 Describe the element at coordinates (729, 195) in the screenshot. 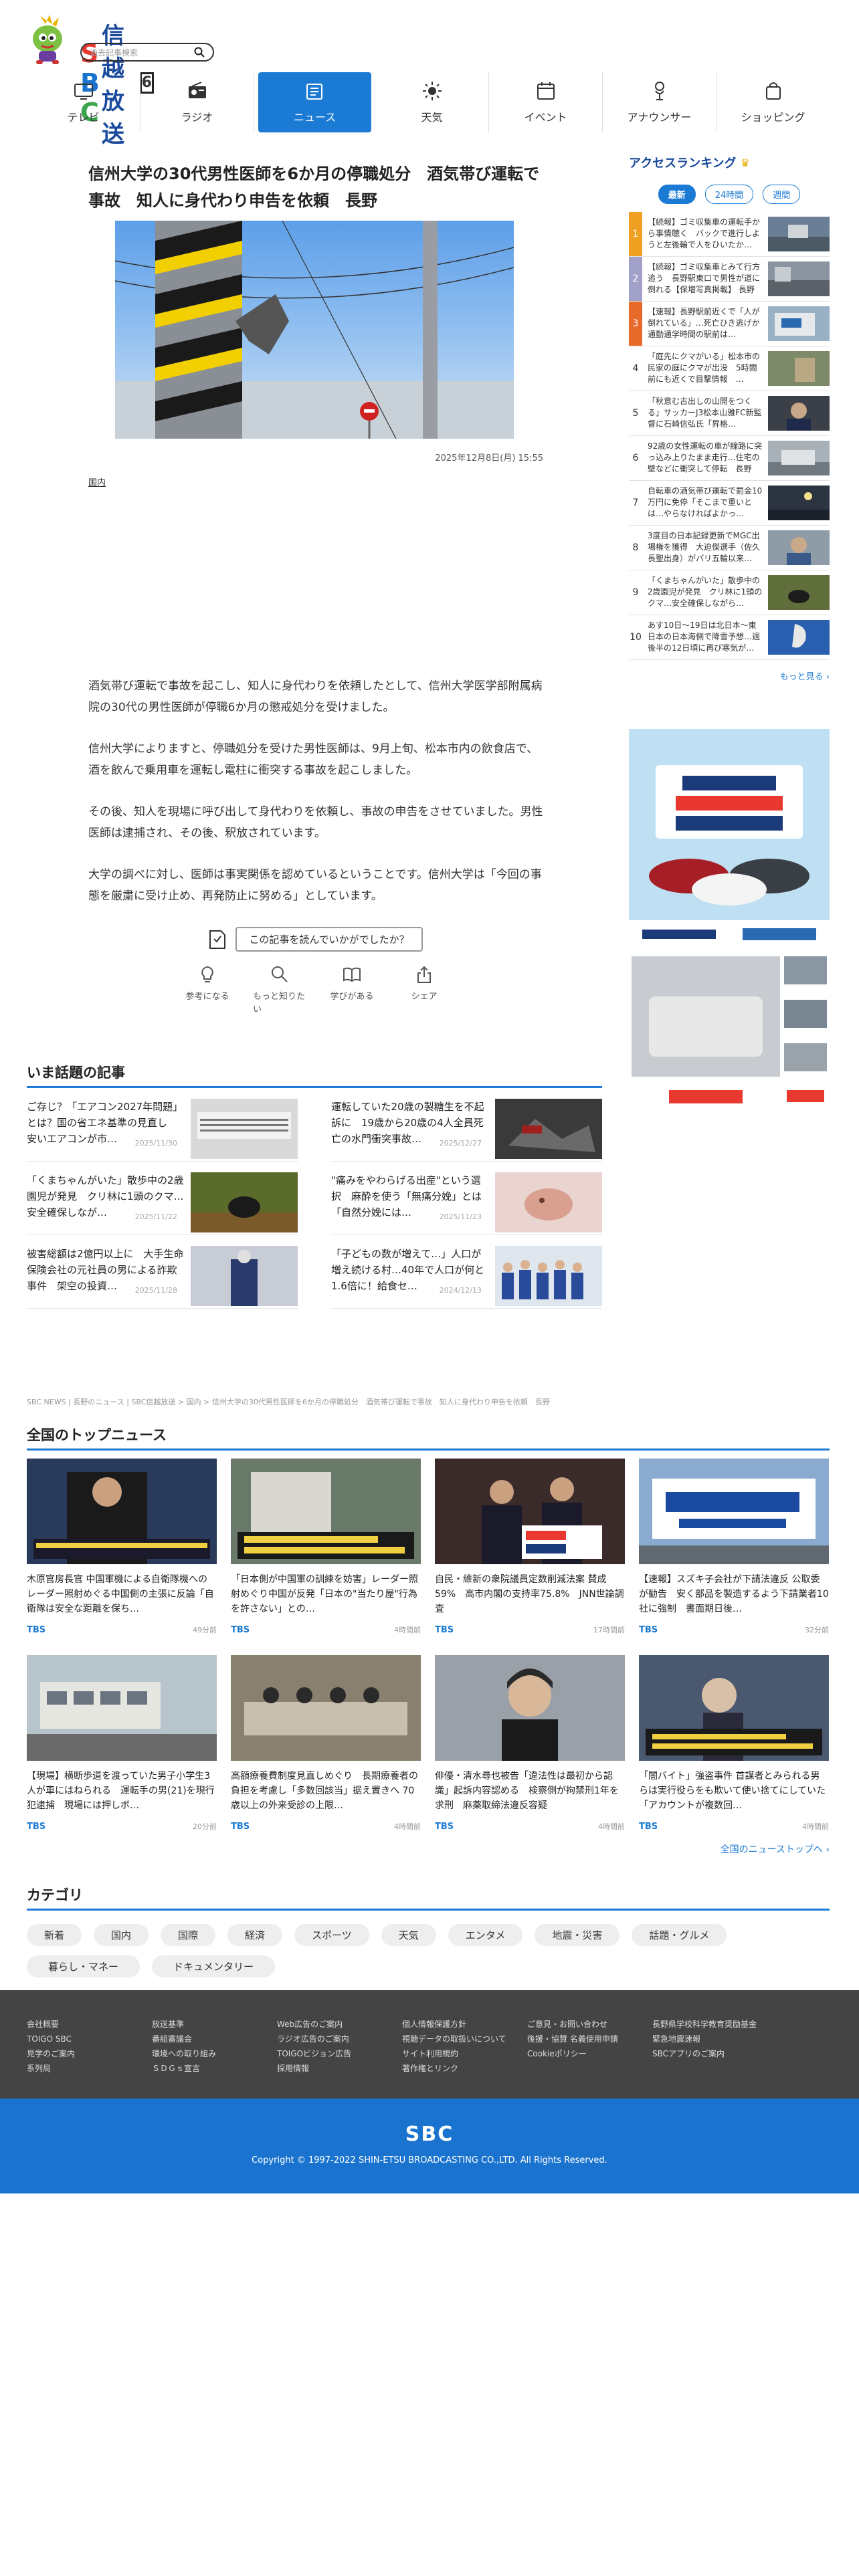

I see `tab-24h: 24時間` at that location.